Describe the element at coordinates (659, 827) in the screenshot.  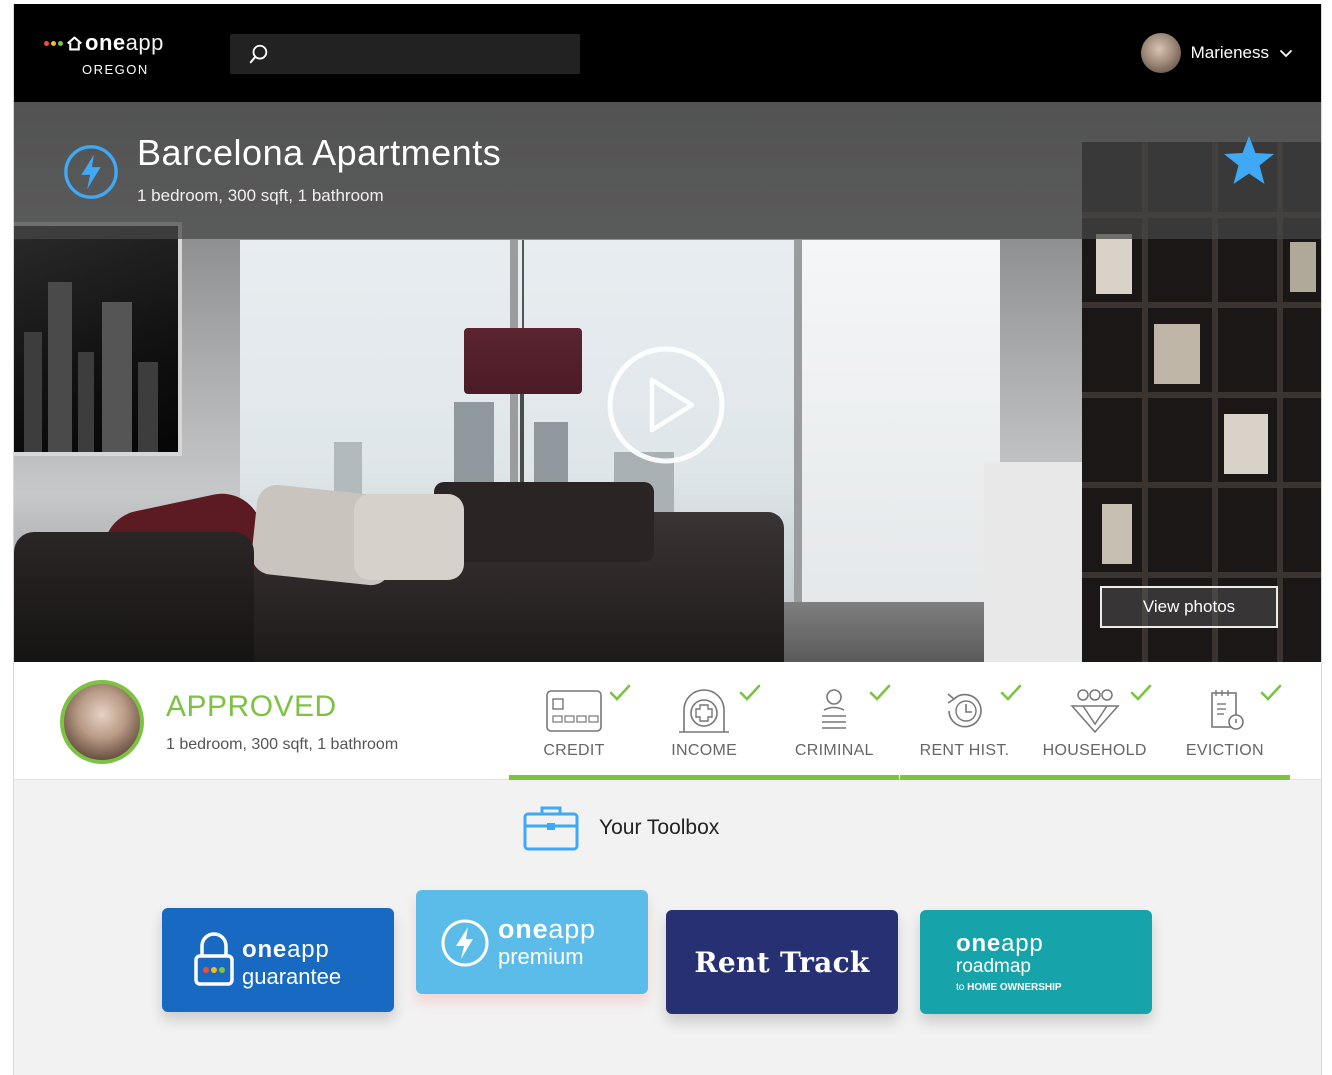
I see `toolbox-title: Your Toolbox` at that location.